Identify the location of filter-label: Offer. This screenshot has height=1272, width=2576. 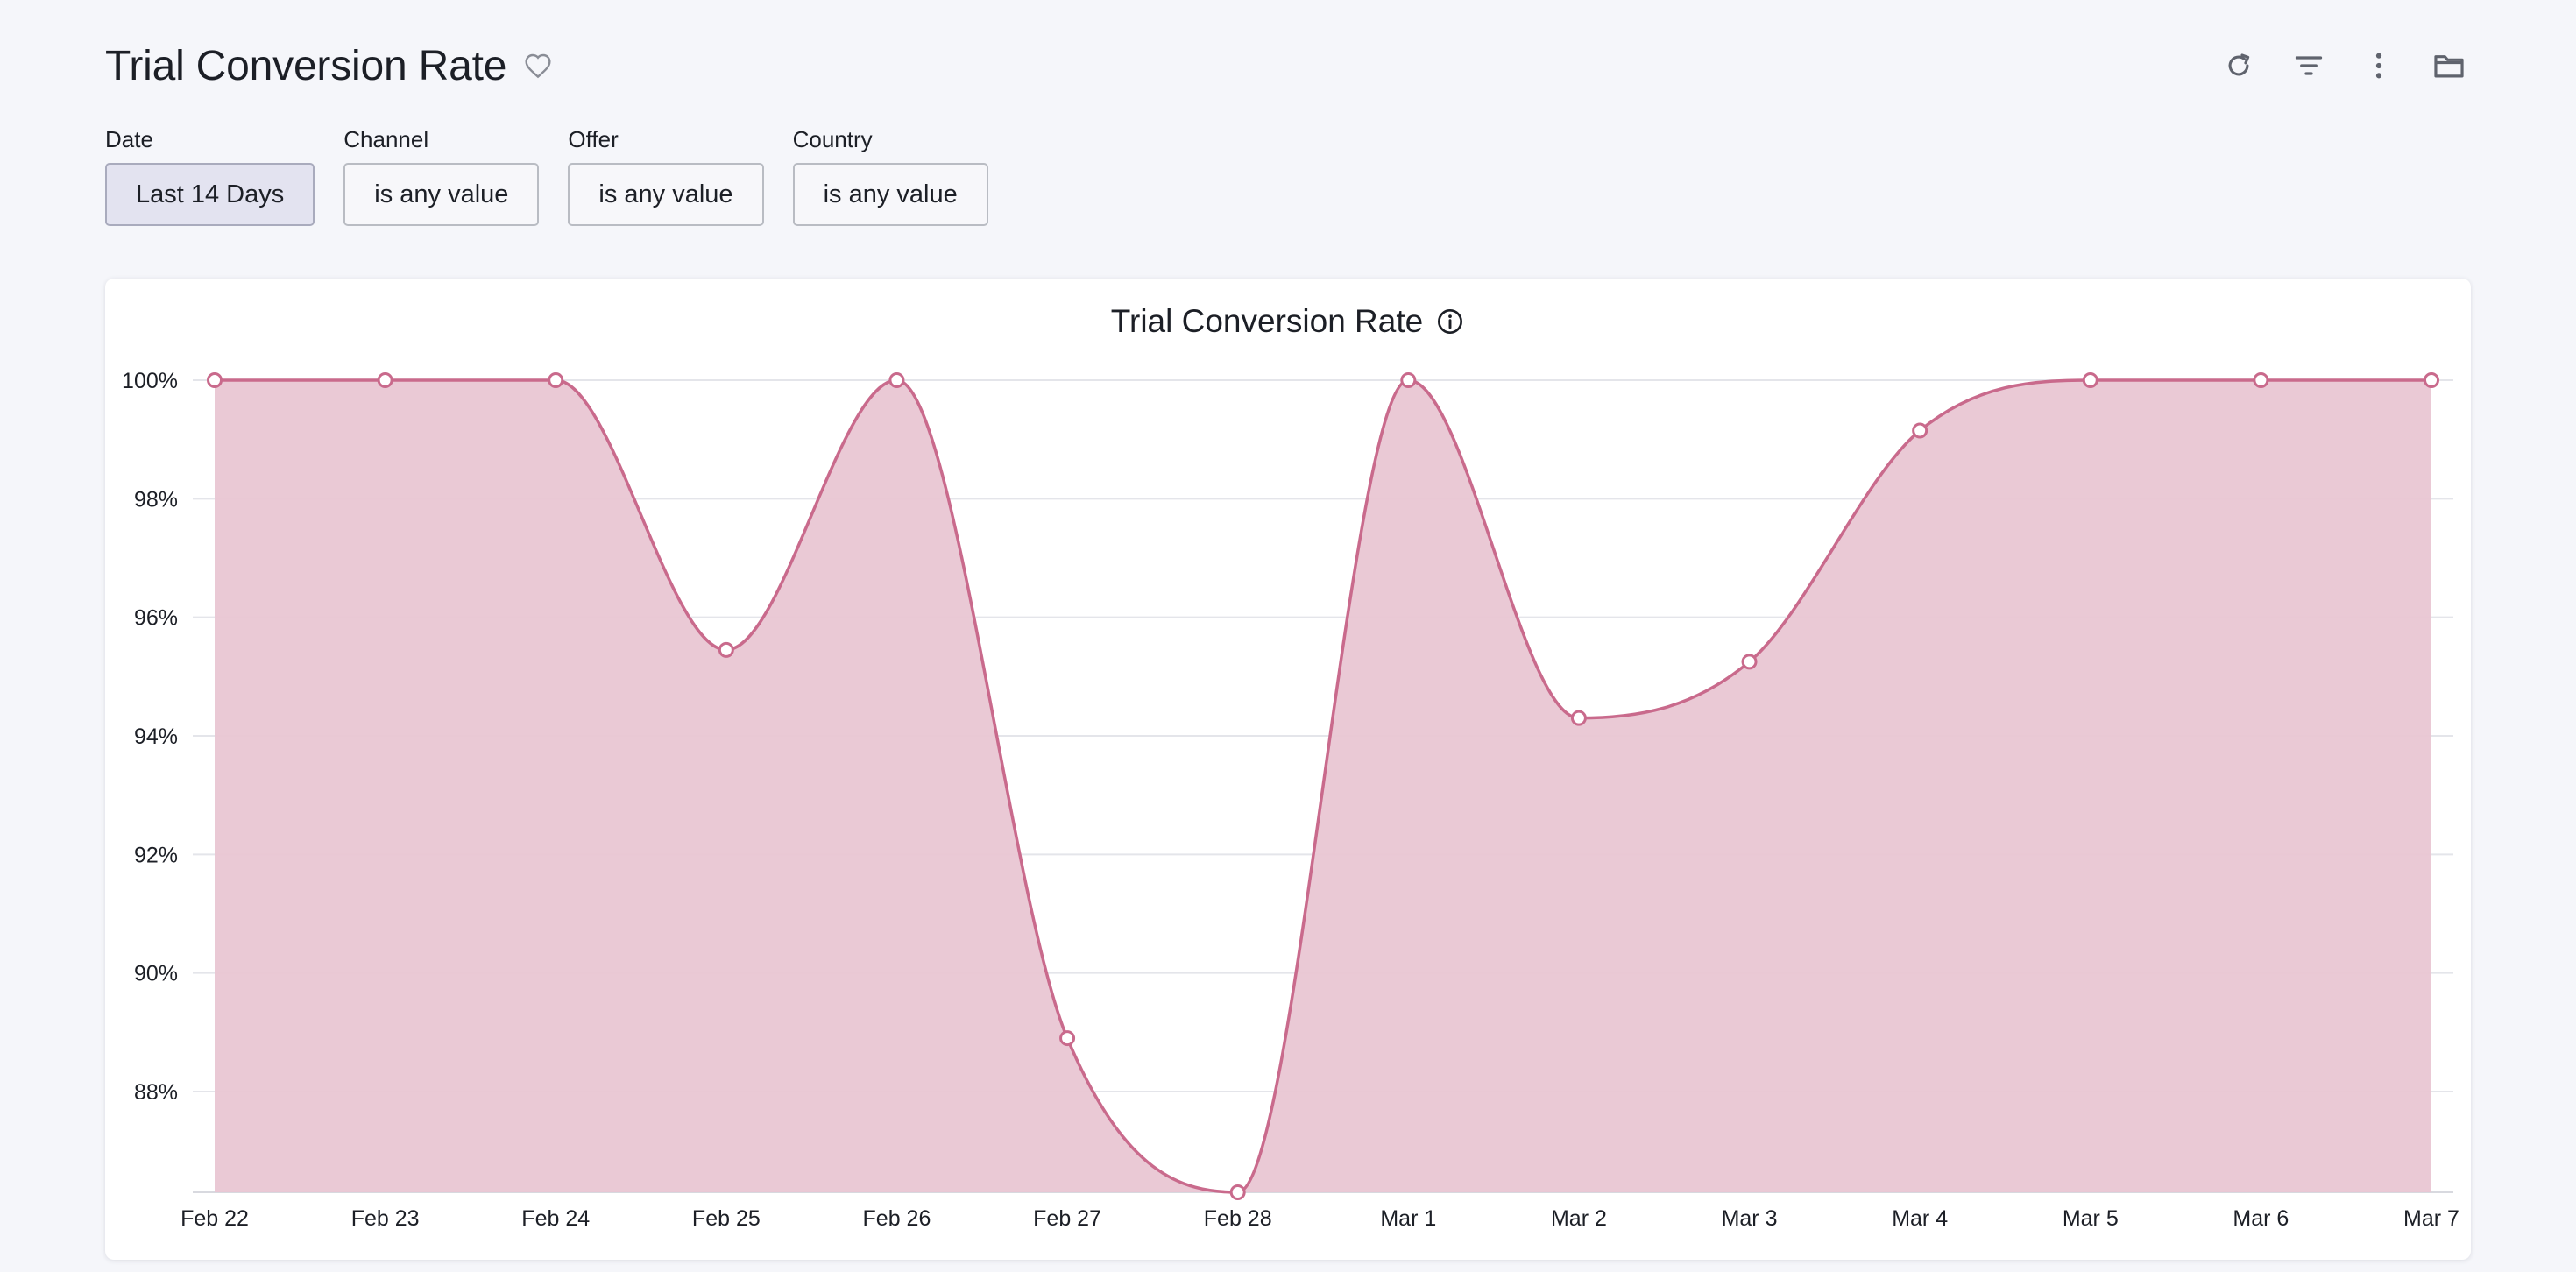
(593, 139).